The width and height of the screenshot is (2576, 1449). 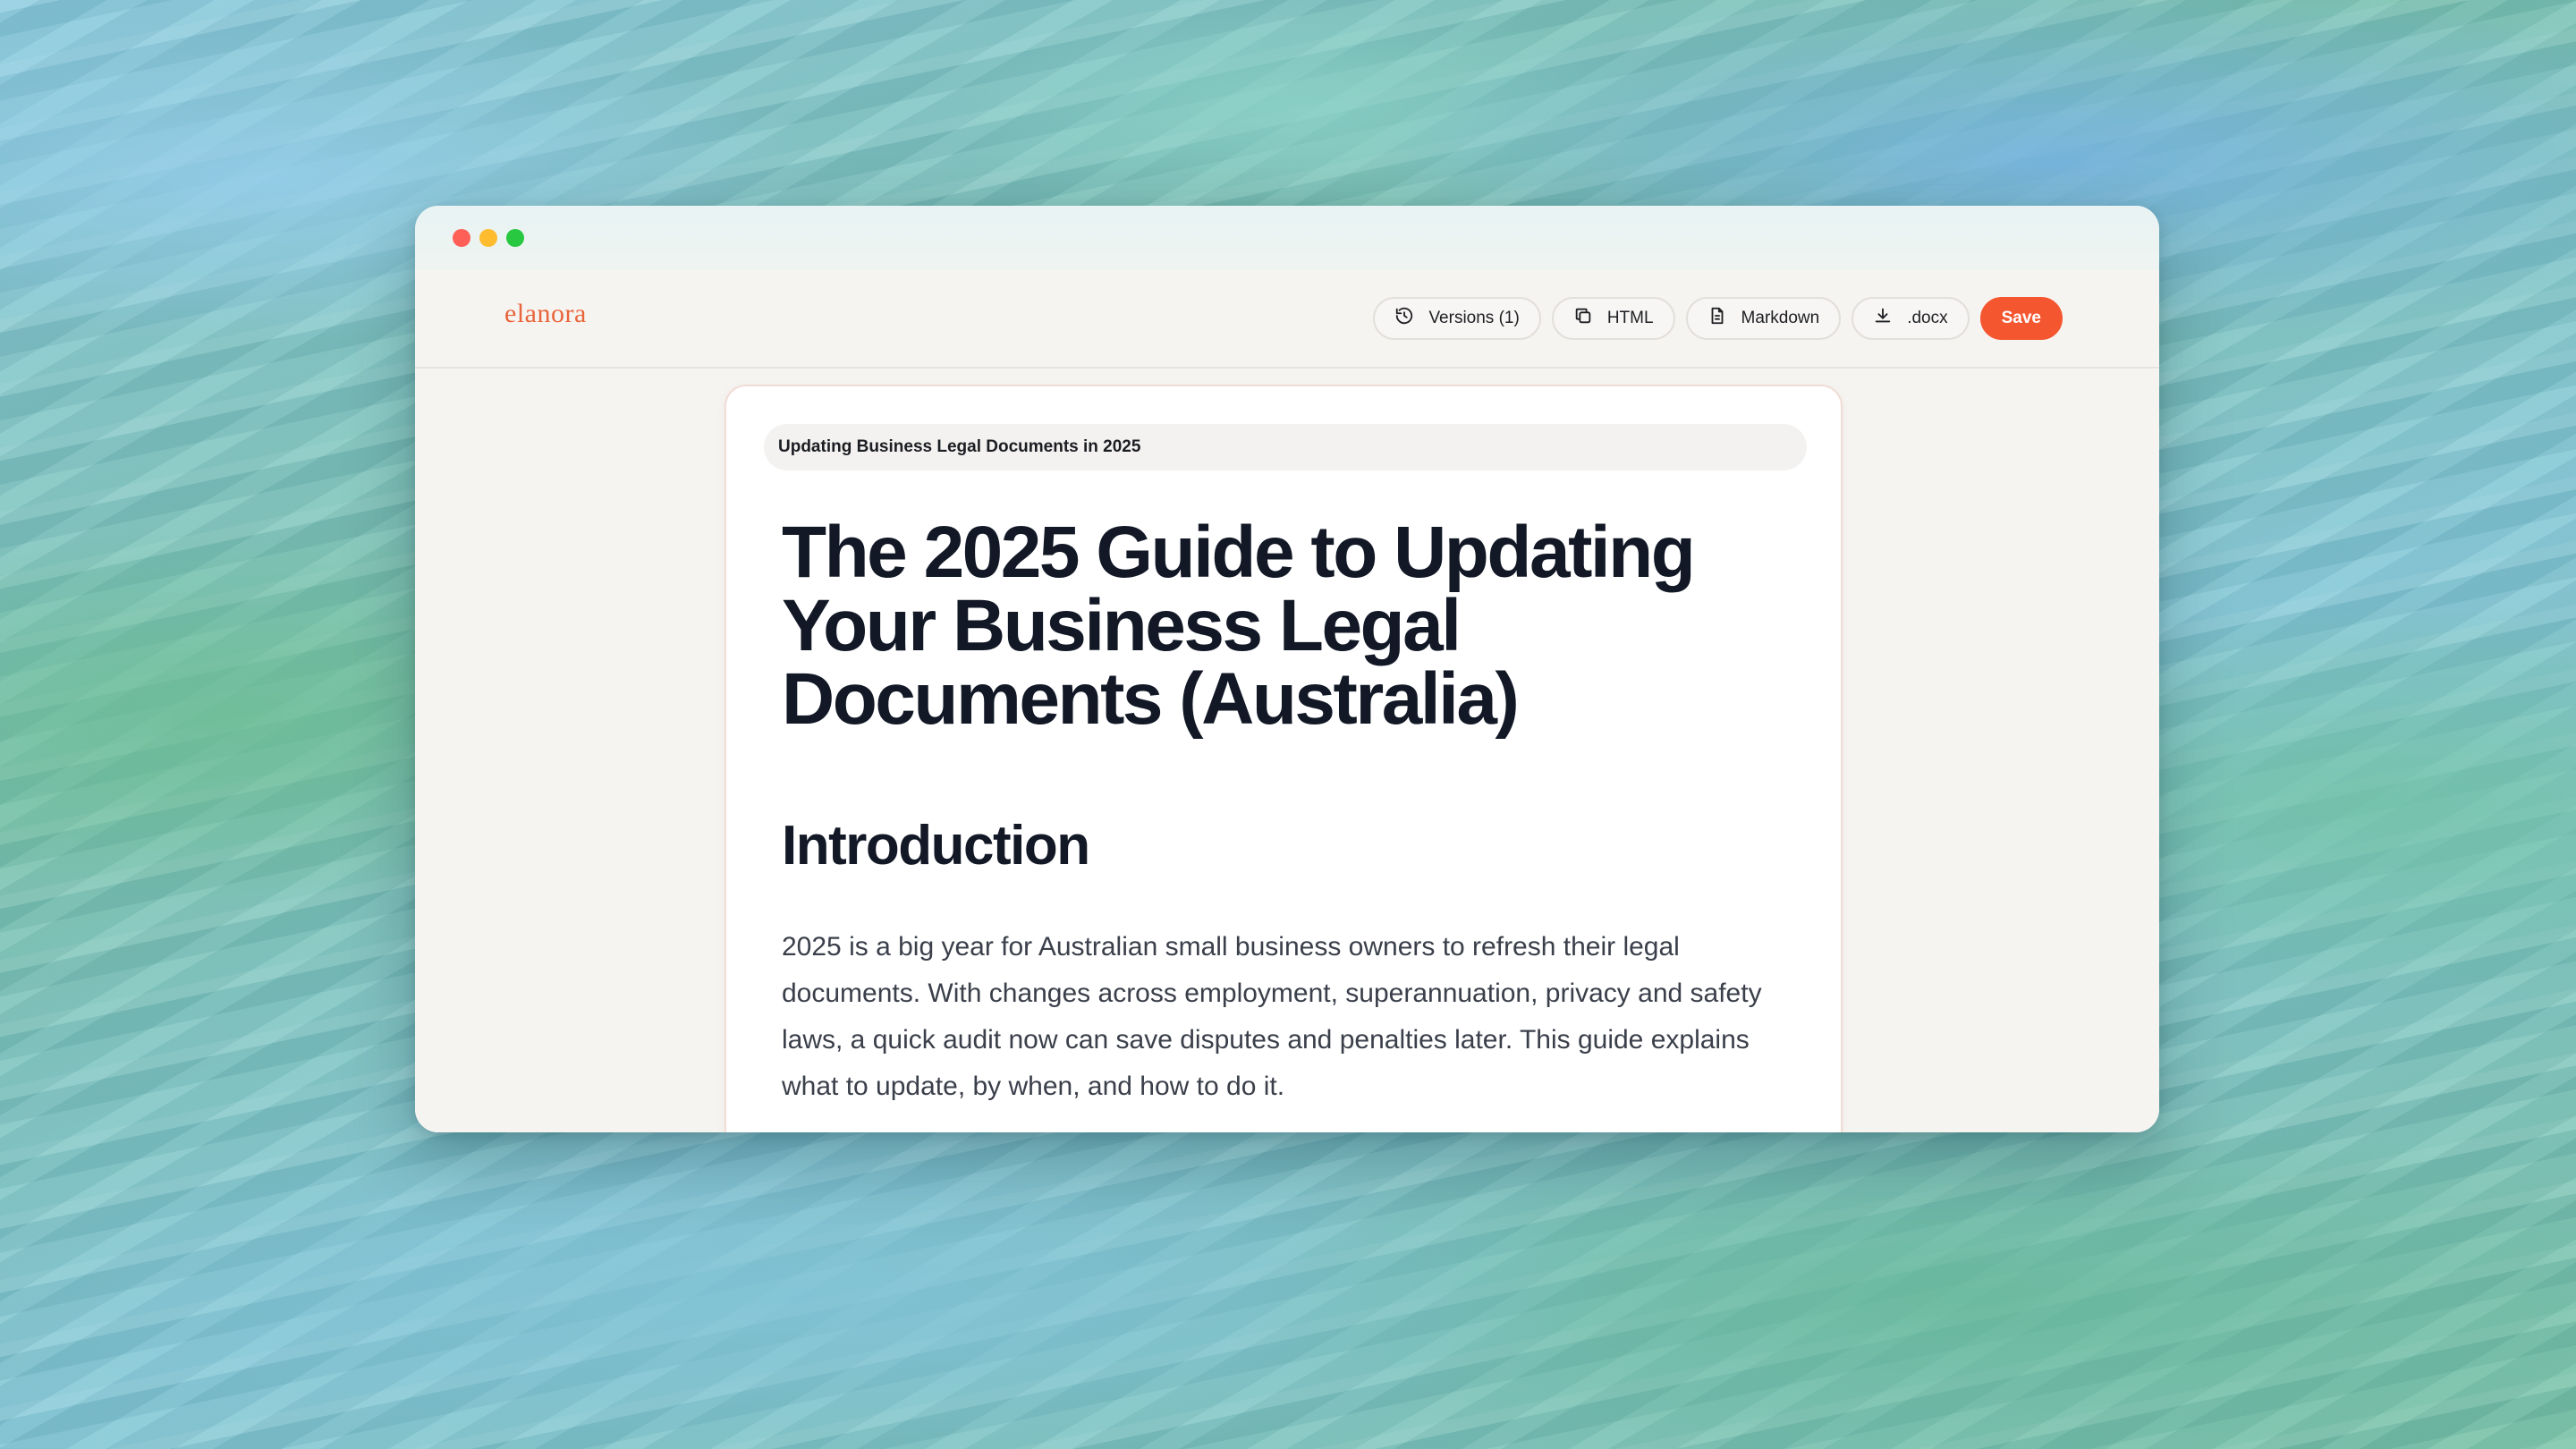 I want to click on toolbar-actions: Versions (1) HTML Markdown .docx Save, so click(x=1718, y=318).